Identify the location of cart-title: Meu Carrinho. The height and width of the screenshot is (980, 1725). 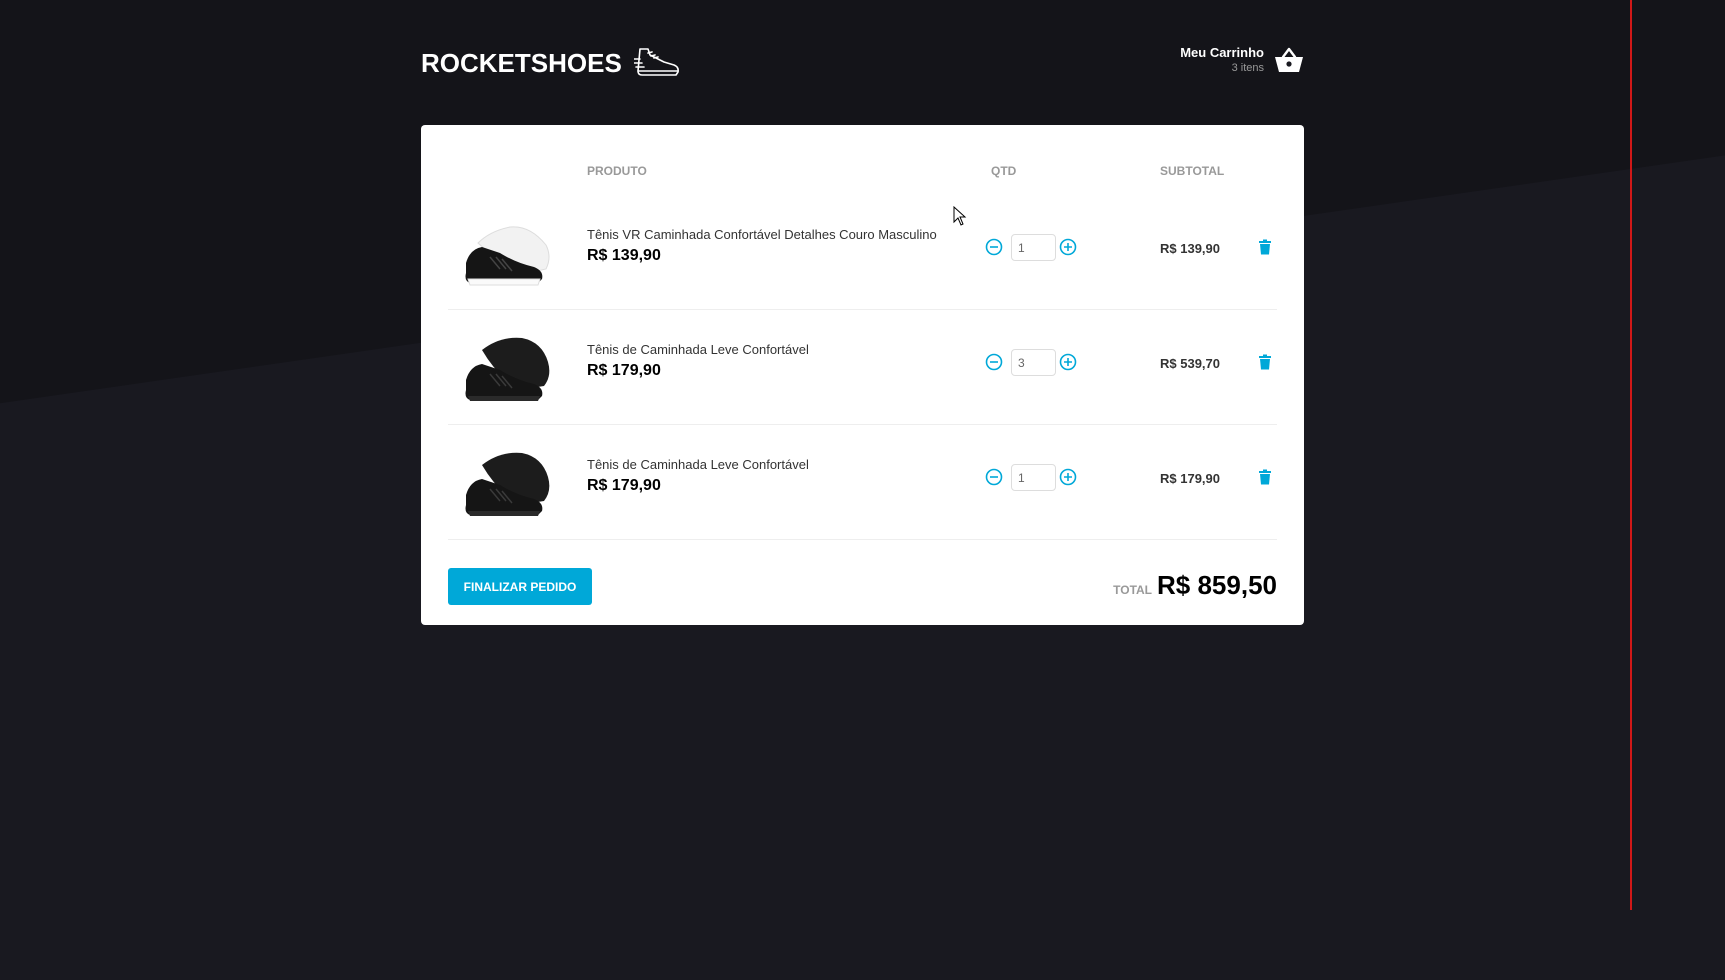
(1222, 52).